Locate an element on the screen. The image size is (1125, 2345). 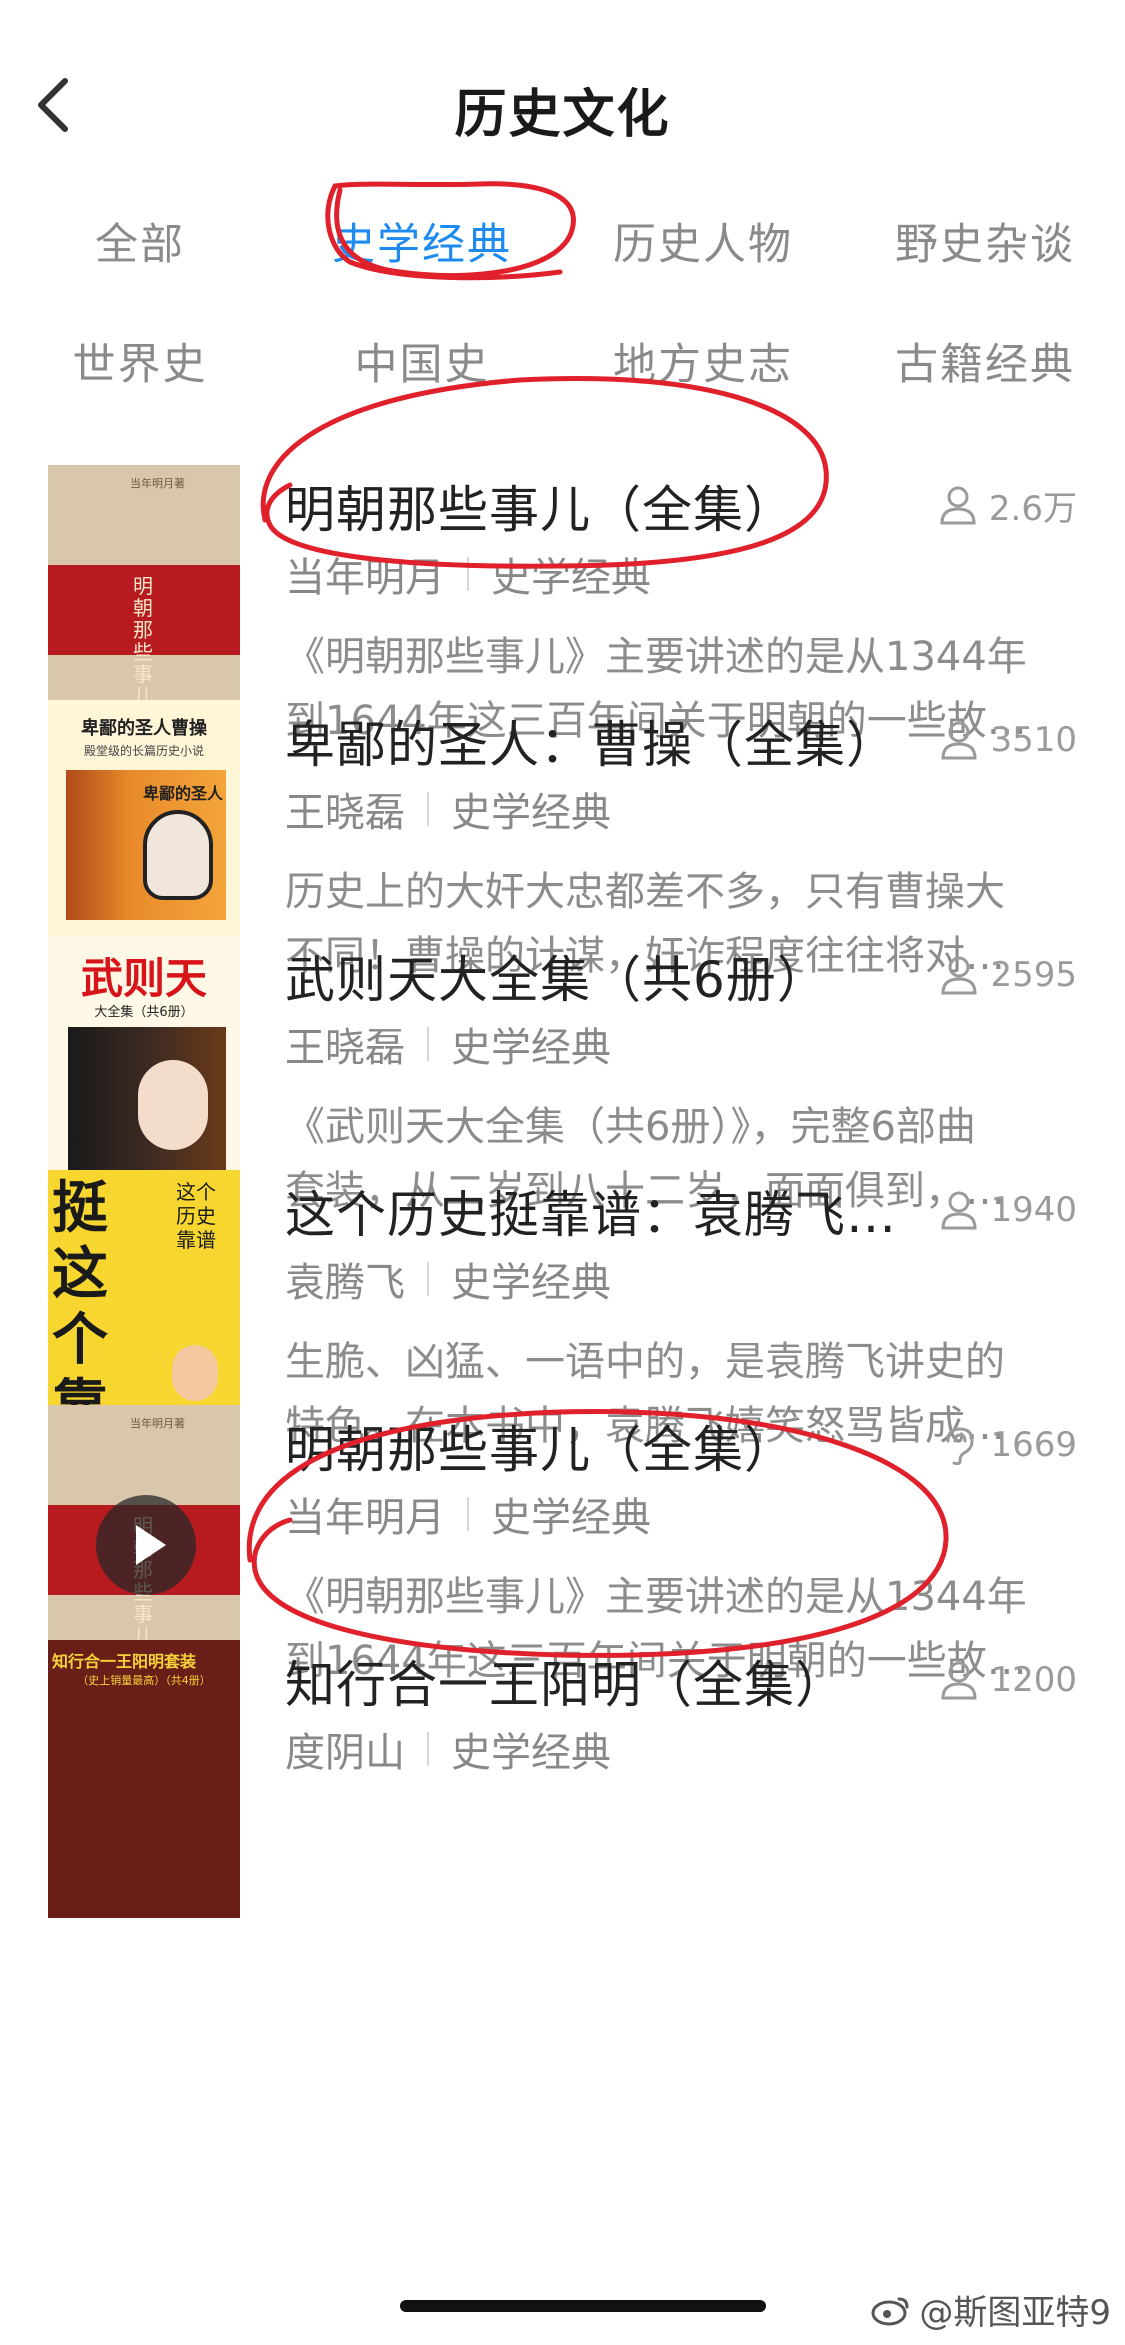
play-count: 2595 is located at coordinates (1008, 975).